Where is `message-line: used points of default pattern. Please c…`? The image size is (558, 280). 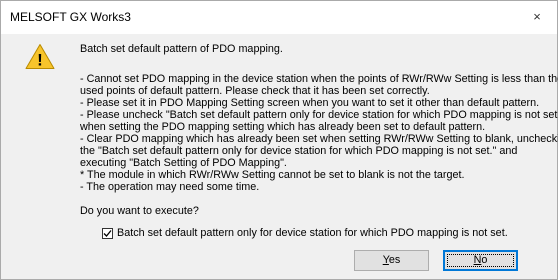
message-line: used points of default pattern. Please c… is located at coordinates (255, 91).